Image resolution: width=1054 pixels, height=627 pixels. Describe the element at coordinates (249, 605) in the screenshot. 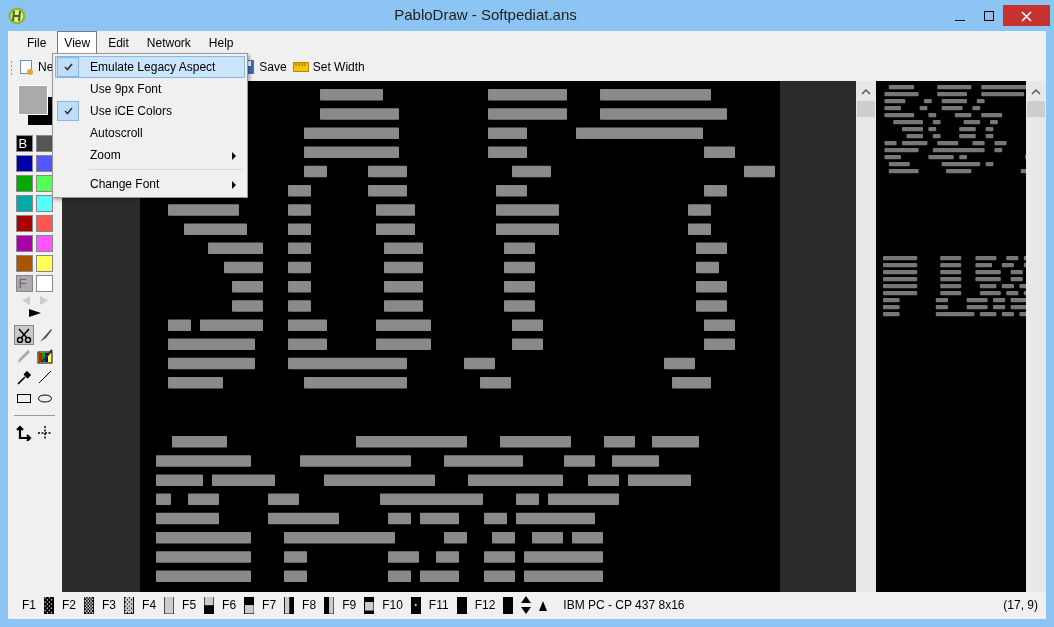

I see `character-glyph: ▄` at that location.